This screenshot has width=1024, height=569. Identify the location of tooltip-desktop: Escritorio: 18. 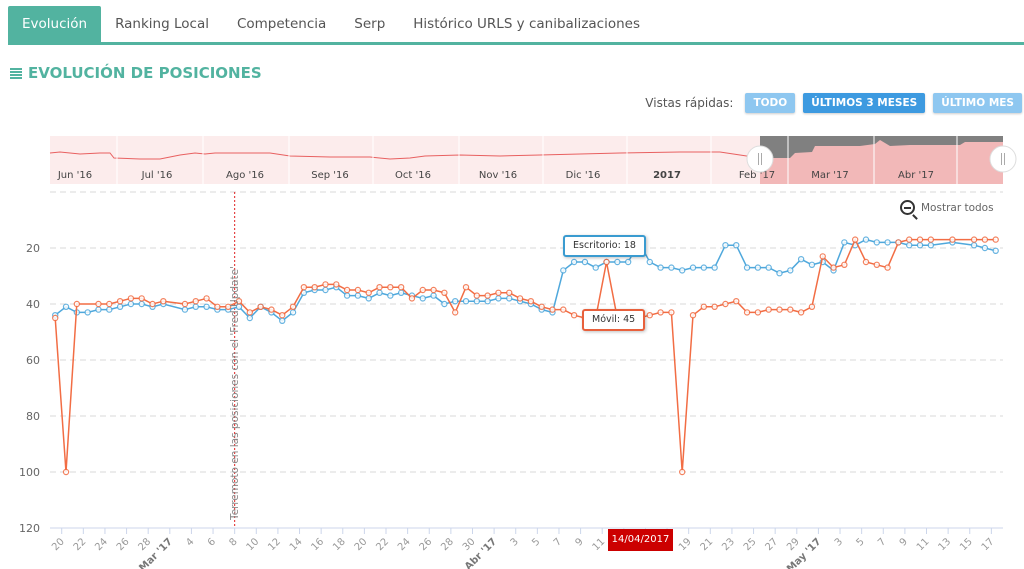
(604, 246).